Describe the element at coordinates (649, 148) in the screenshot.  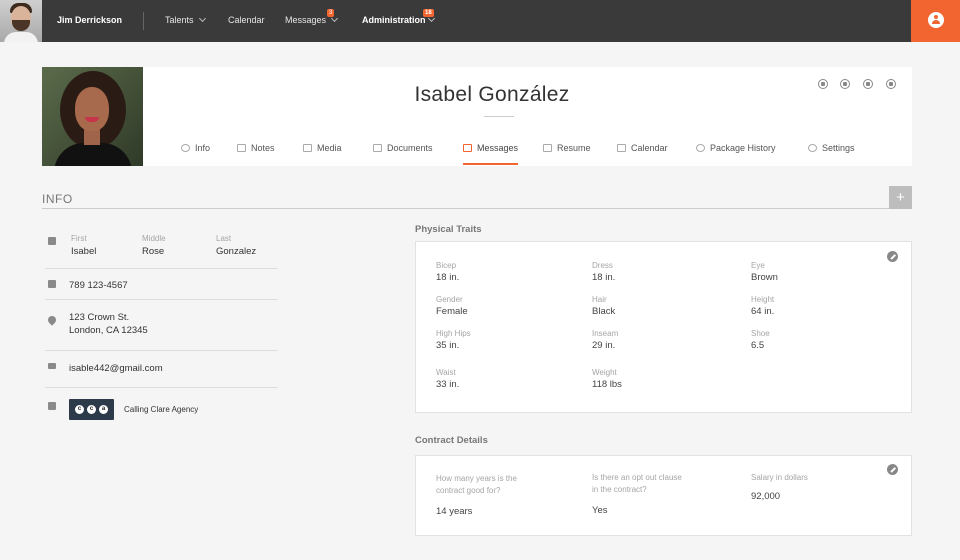
I see `tab-calendar-label: Calendar` at that location.